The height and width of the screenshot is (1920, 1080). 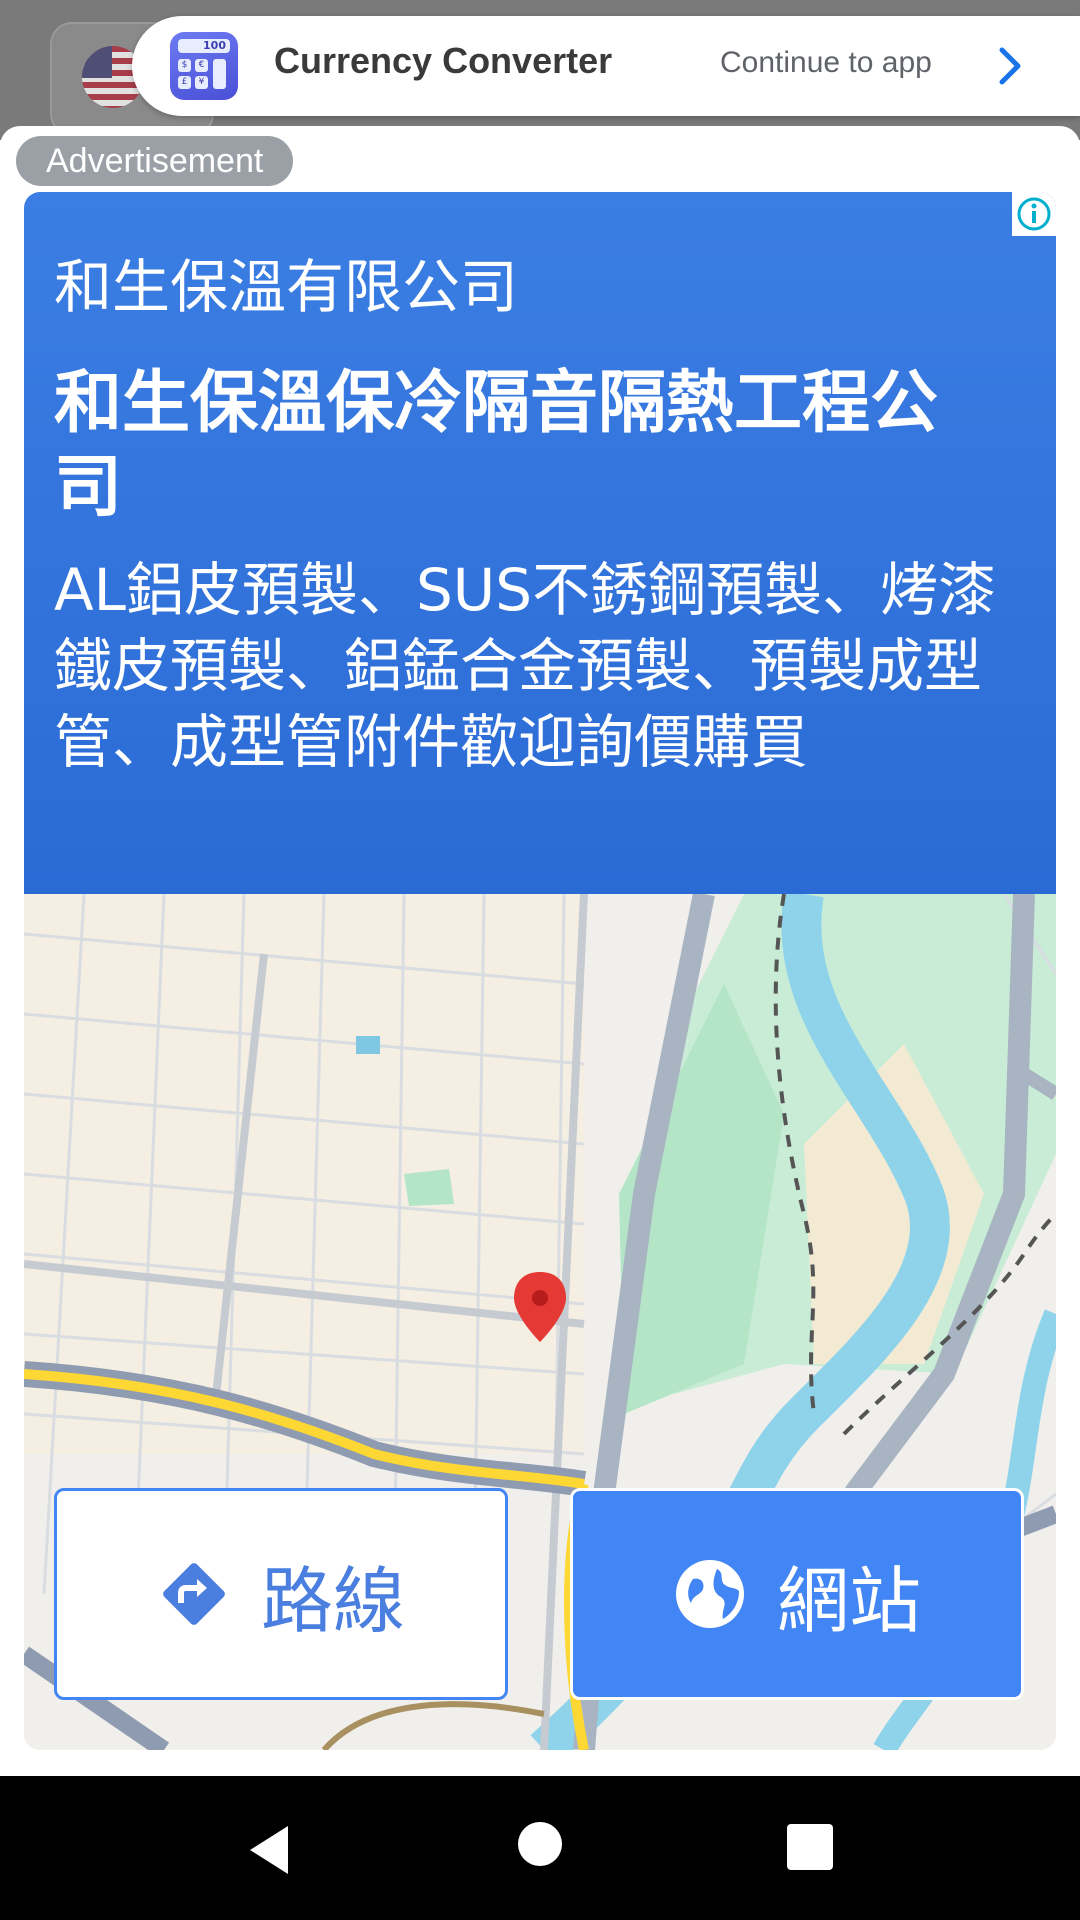 I want to click on website-button: 網站, so click(x=797, y=1594).